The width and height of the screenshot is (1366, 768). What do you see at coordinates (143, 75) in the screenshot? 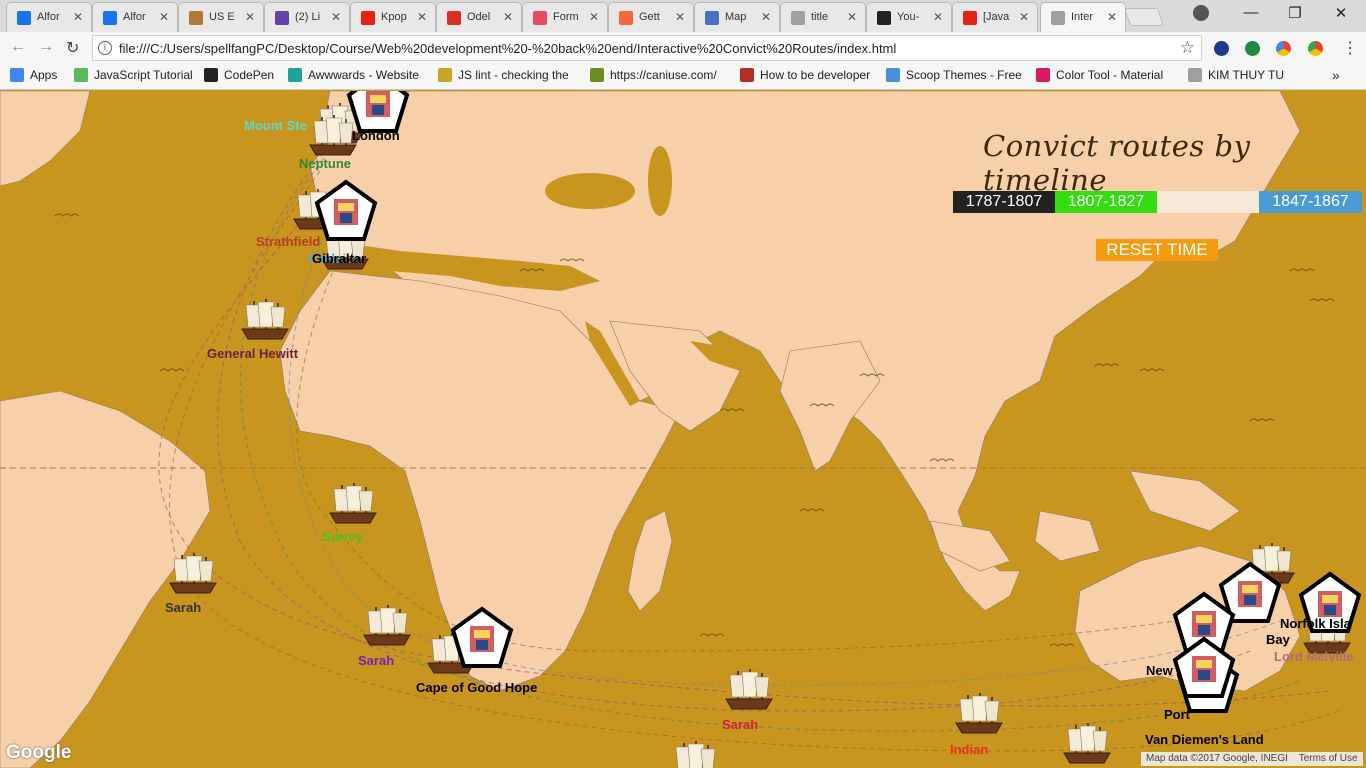
I see `bookmark-label: JavaScript Tutorial` at bounding box center [143, 75].